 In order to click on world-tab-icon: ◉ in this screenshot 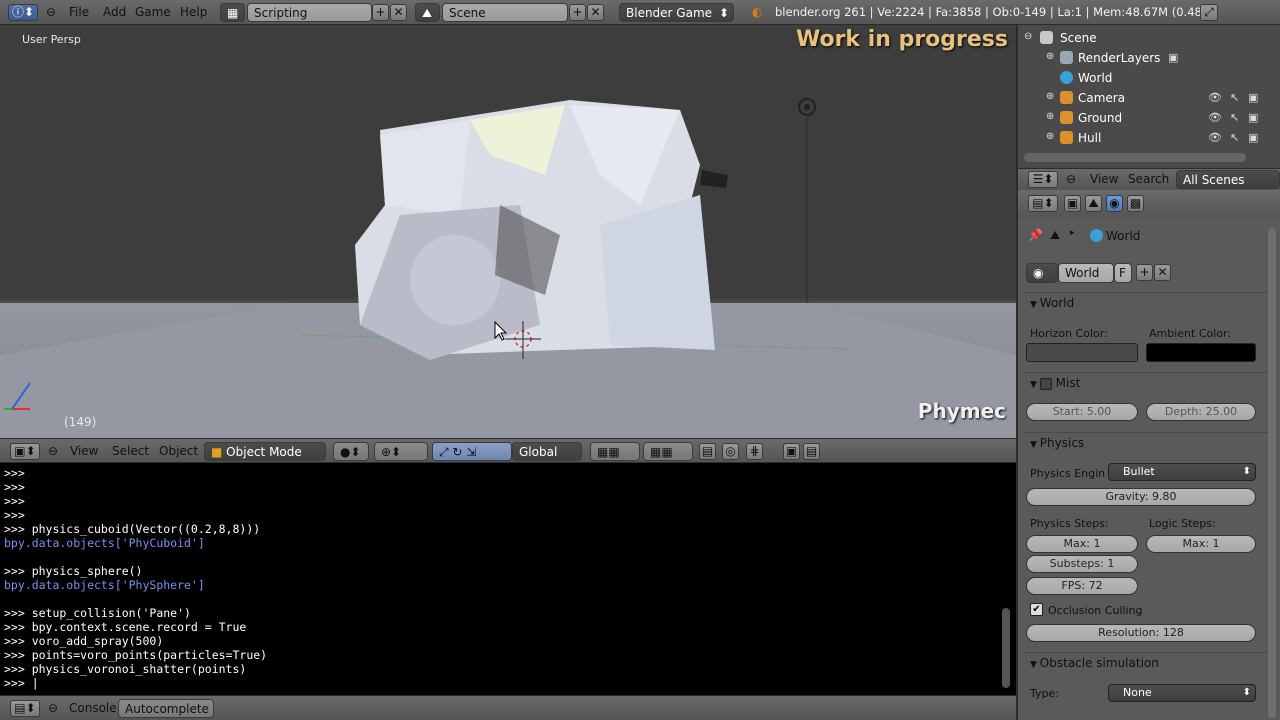, I will do `click(1114, 203)`.